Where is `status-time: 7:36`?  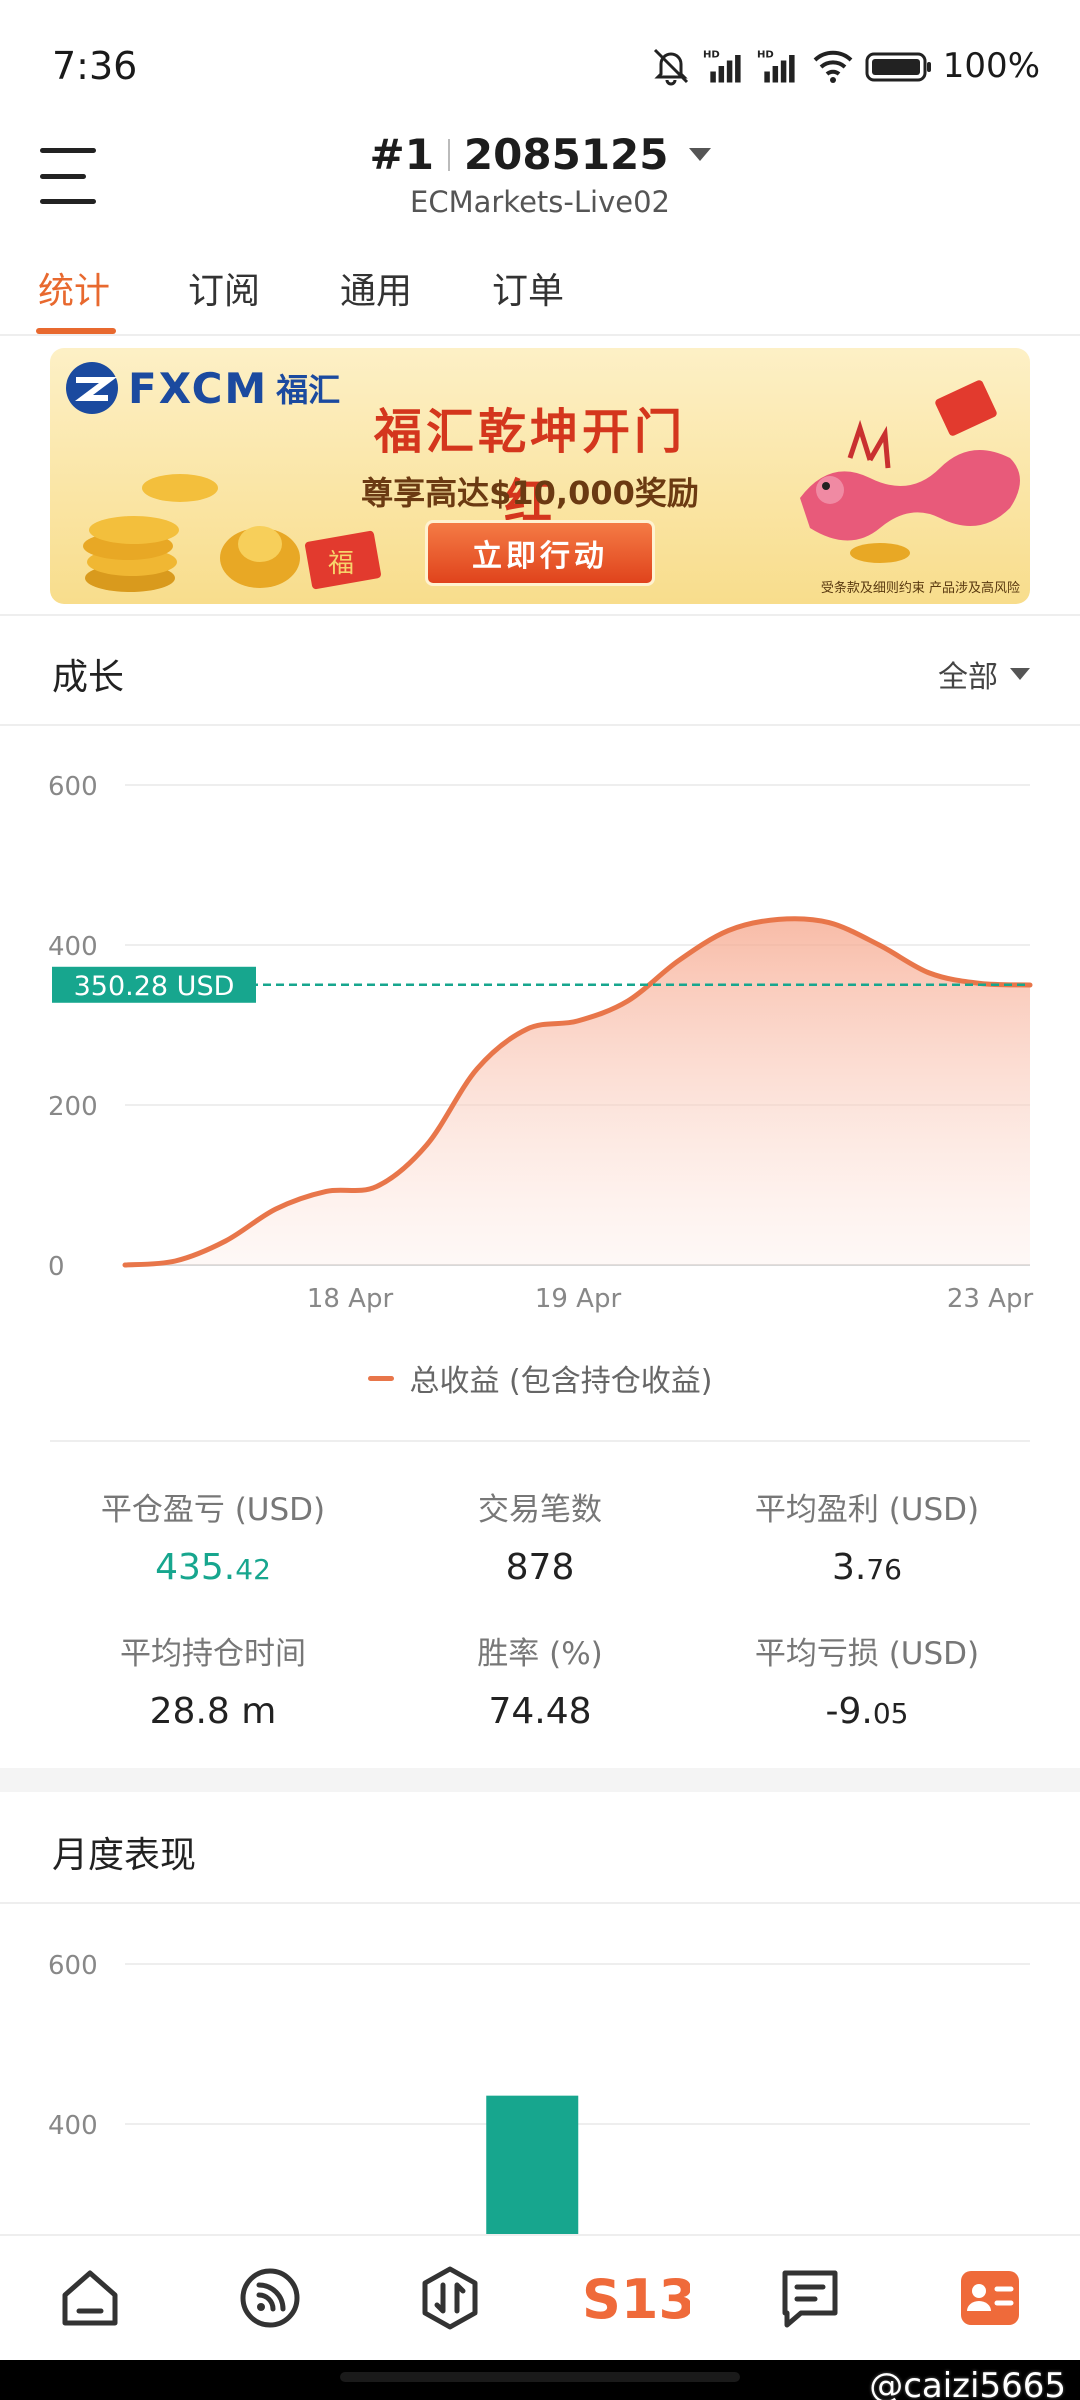
status-time: 7:36 is located at coordinates (95, 66).